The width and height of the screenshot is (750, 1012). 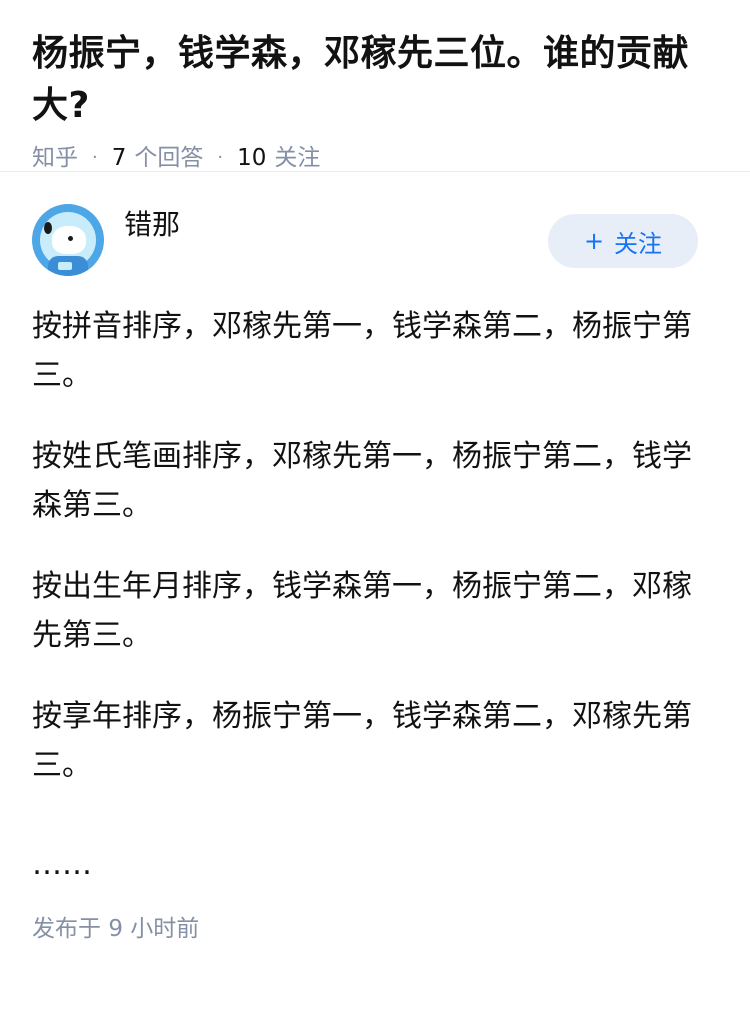 I want to click on question-title: 杨振宁，钱学森，邓稼先三位。谁的贡献大?, so click(x=375, y=80).